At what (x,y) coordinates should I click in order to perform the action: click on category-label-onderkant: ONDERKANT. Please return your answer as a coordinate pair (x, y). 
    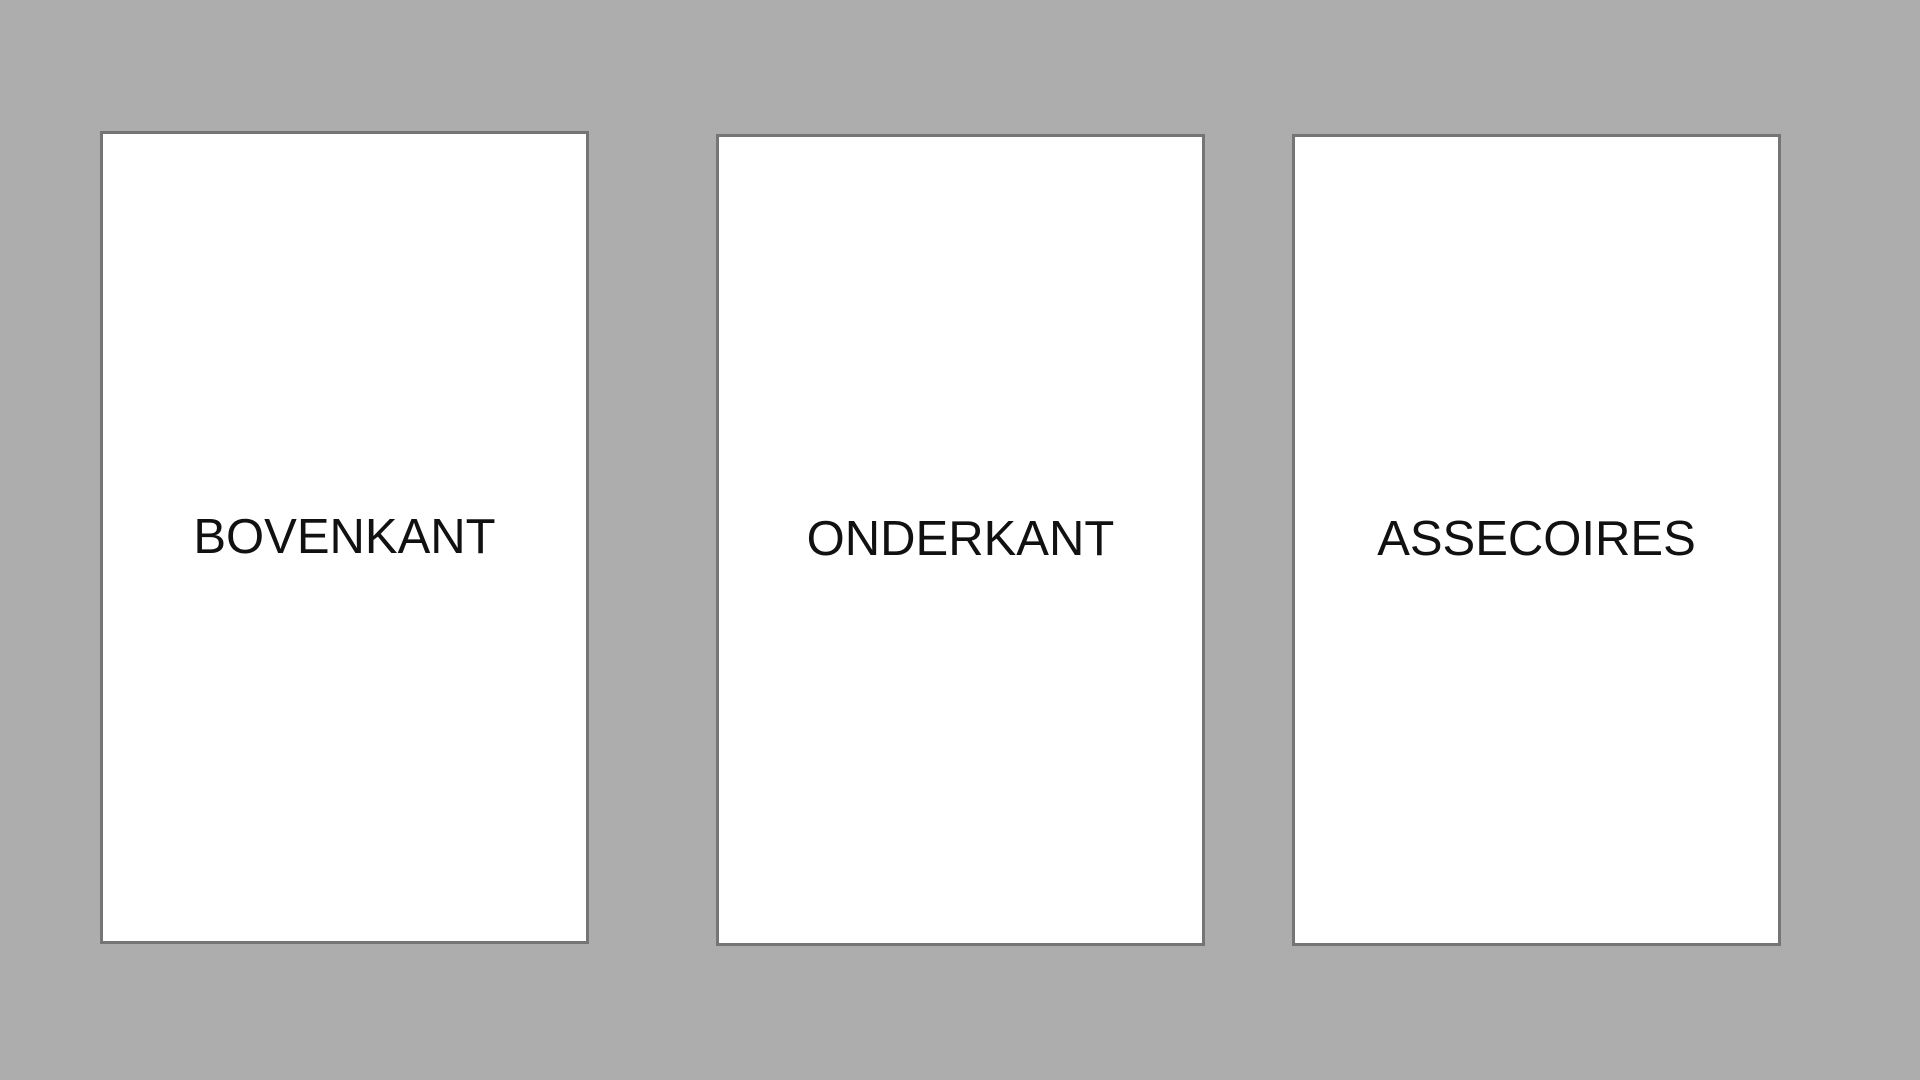
    Looking at the image, I should click on (960, 539).